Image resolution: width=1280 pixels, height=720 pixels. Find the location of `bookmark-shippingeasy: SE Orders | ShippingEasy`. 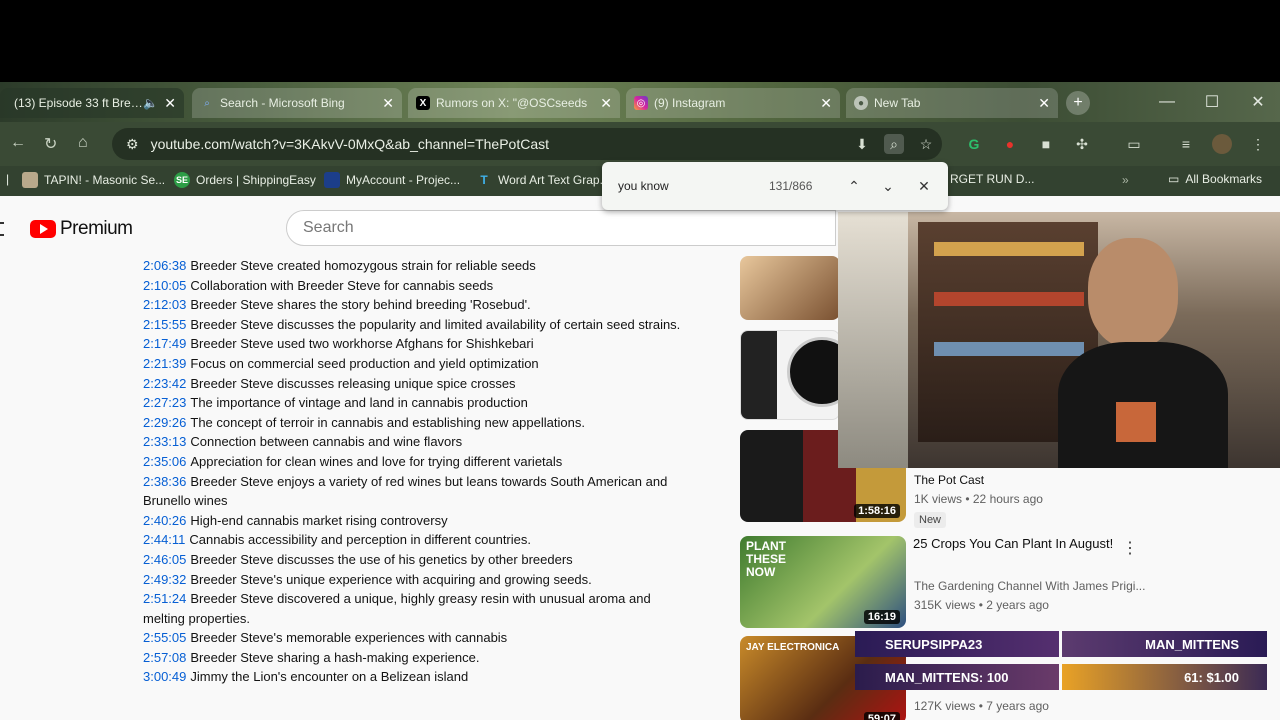

bookmark-shippingeasy: SE Orders | ShippingEasy is located at coordinates (245, 180).